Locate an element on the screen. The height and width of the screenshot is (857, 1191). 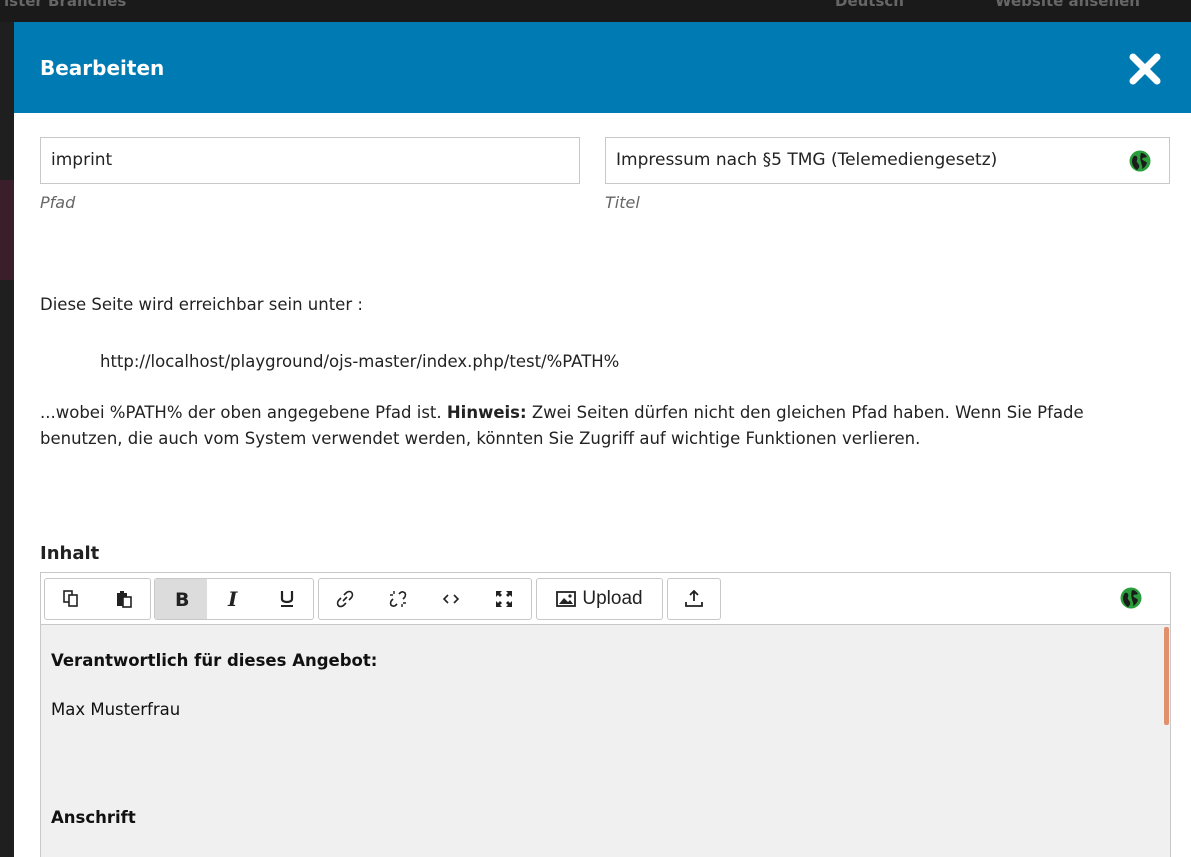
path-input: imprint is located at coordinates (310, 160).